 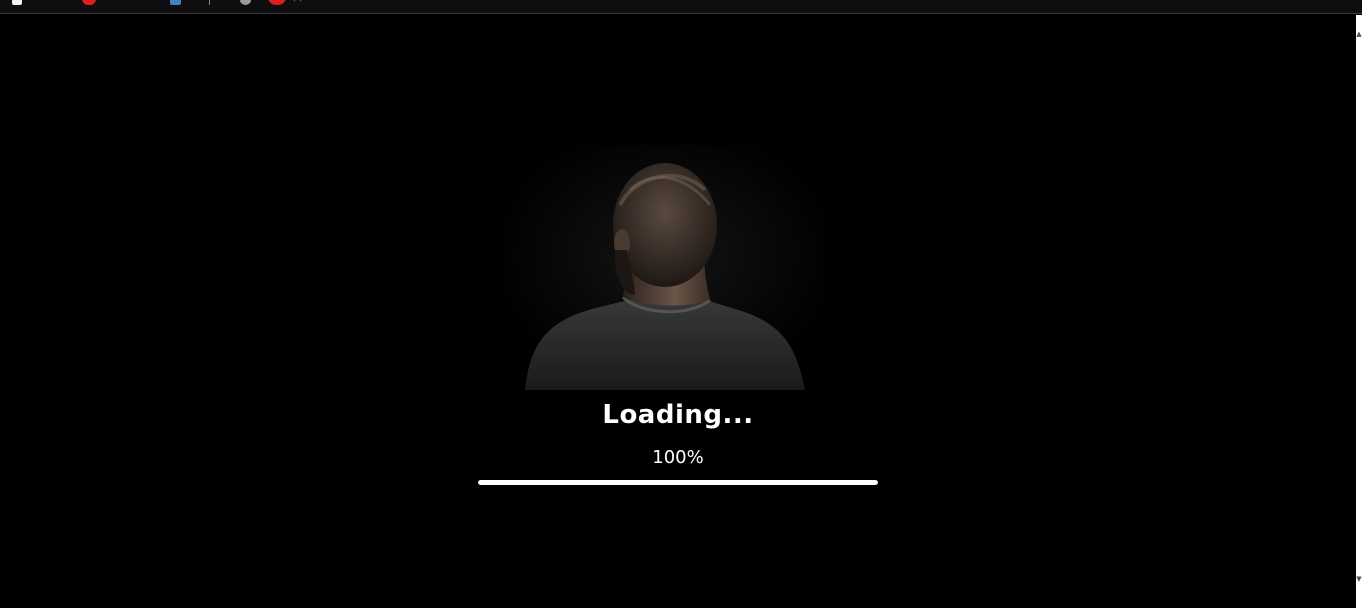 I want to click on user-icon, so click(x=175, y=2).